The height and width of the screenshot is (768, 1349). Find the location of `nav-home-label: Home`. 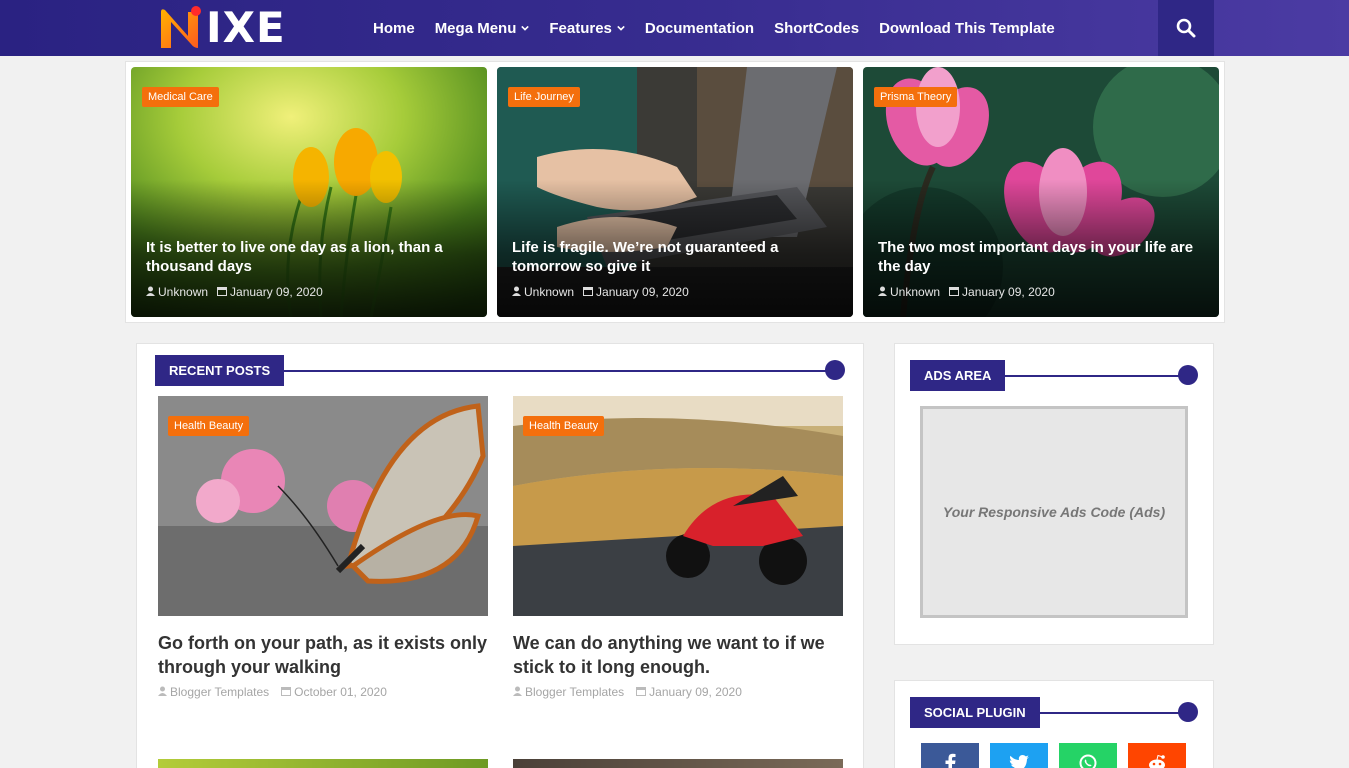

nav-home-label: Home is located at coordinates (394, 28).